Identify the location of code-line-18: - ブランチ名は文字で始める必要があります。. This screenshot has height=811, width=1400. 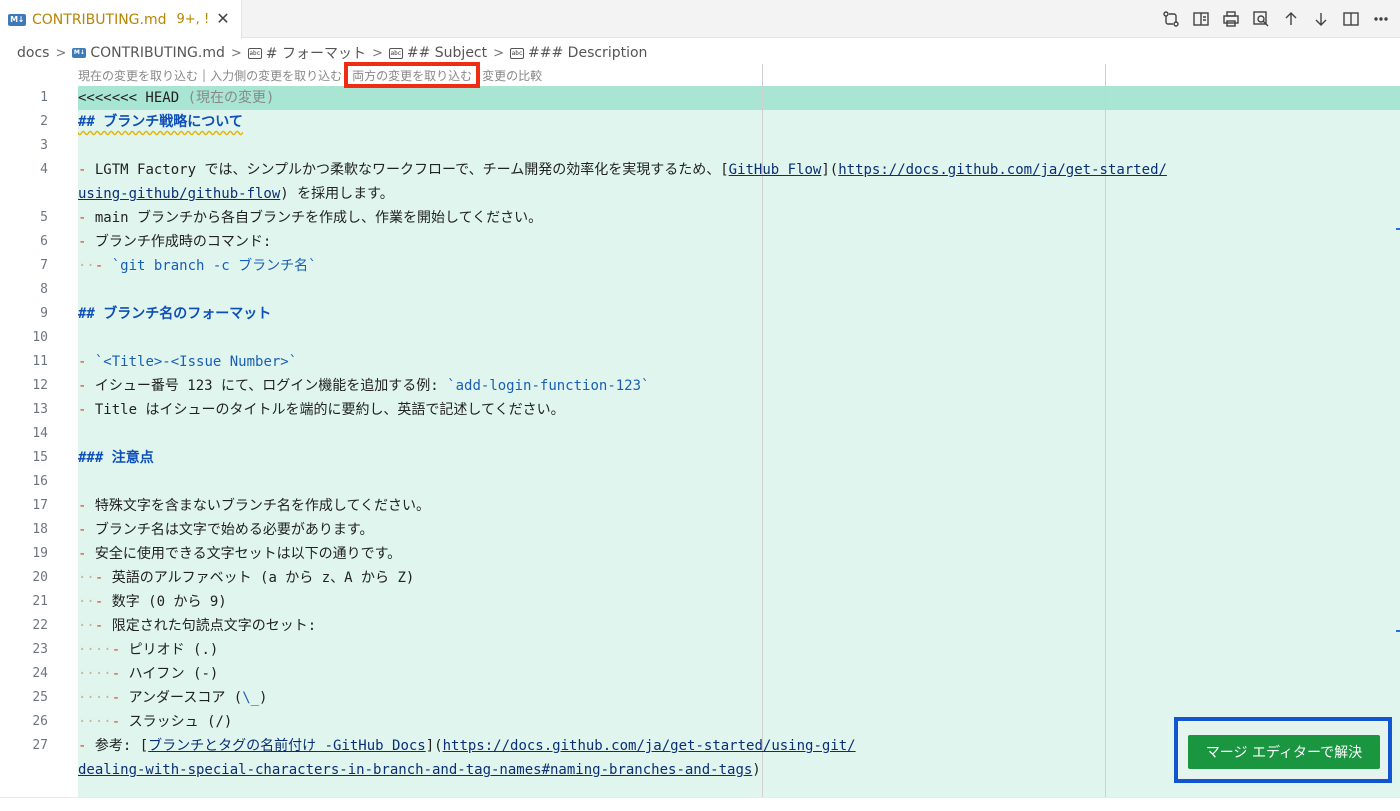
(225, 530).